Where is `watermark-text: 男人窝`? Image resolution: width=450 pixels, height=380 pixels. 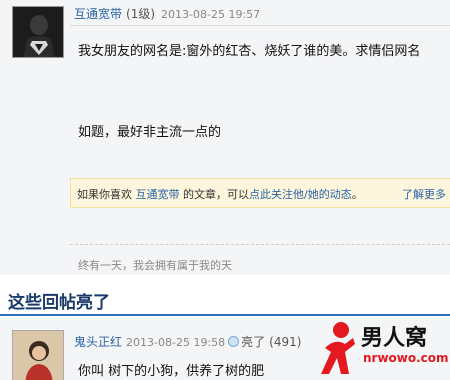 watermark-text: 男人窝 is located at coordinates (394, 338).